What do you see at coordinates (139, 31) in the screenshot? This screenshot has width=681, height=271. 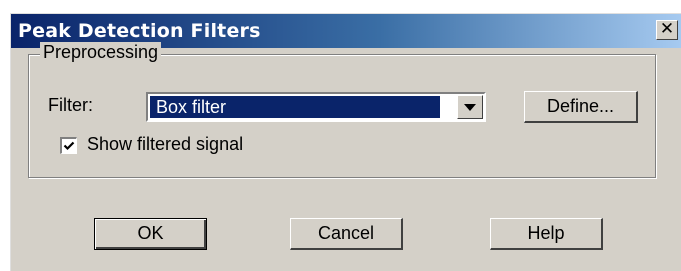 I see `window-title: Peak Detection Filters` at bounding box center [139, 31].